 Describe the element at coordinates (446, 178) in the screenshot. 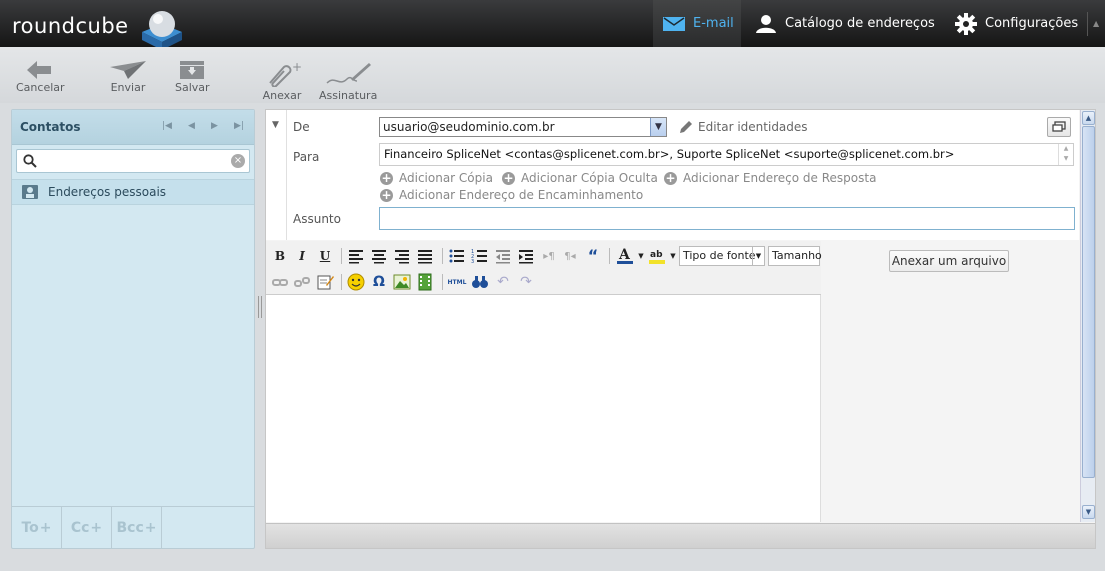

I see `add-cc-link-label: Adicionar Cópia` at that location.